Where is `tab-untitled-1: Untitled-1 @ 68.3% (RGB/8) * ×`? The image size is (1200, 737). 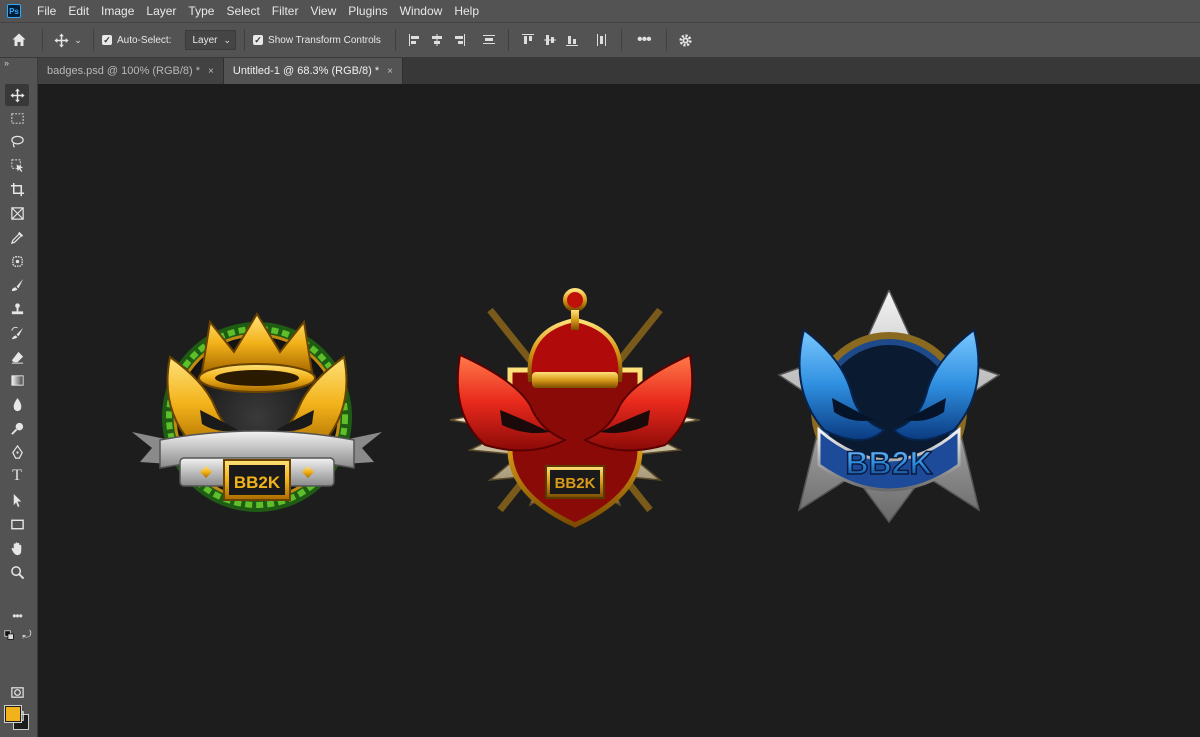
tab-untitled-1: Untitled-1 @ 68.3% (RGB/8) * × is located at coordinates (313, 71).